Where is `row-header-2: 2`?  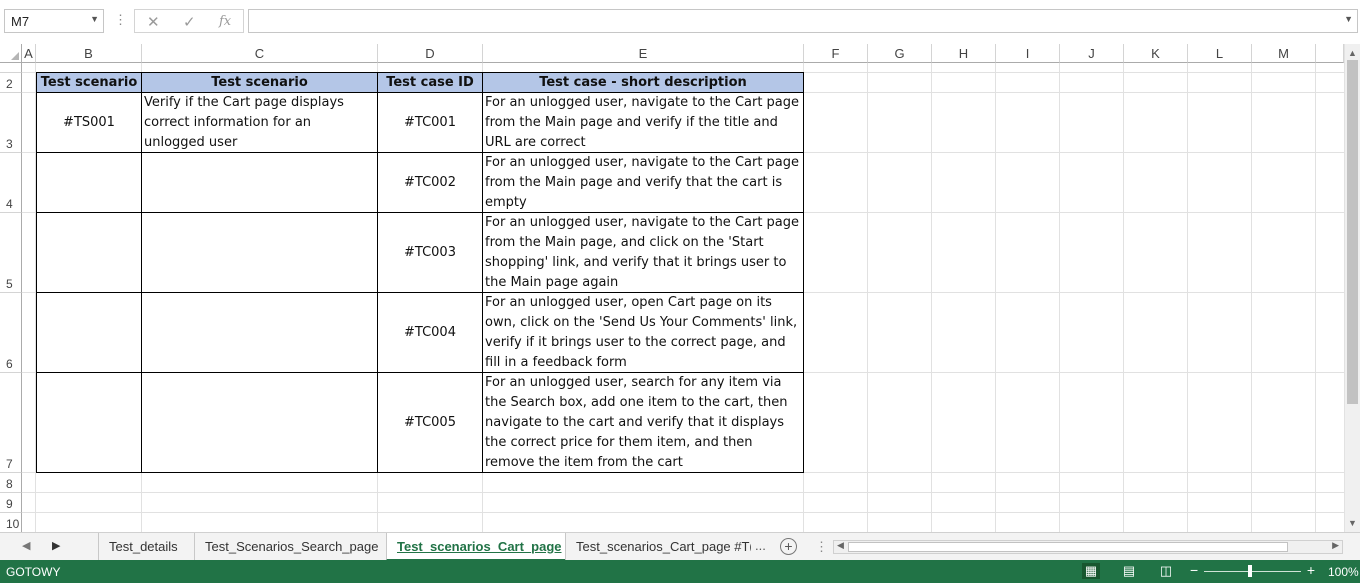
row-header-2: 2 is located at coordinates (11, 83).